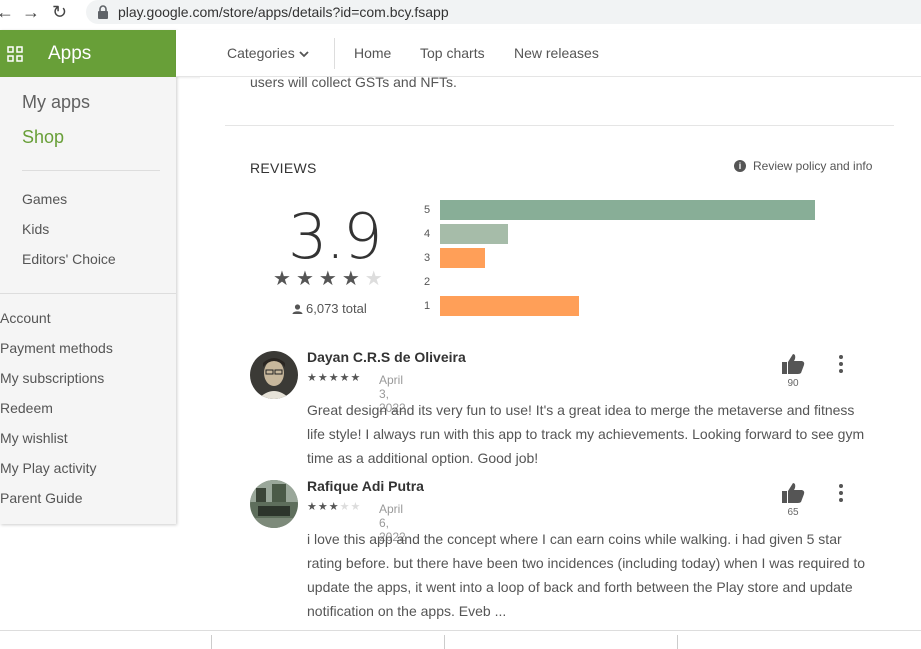 The image size is (921, 649). Describe the element at coordinates (56, 102) in the screenshot. I see `sidebar-item-my-apps: My apps` at that location.